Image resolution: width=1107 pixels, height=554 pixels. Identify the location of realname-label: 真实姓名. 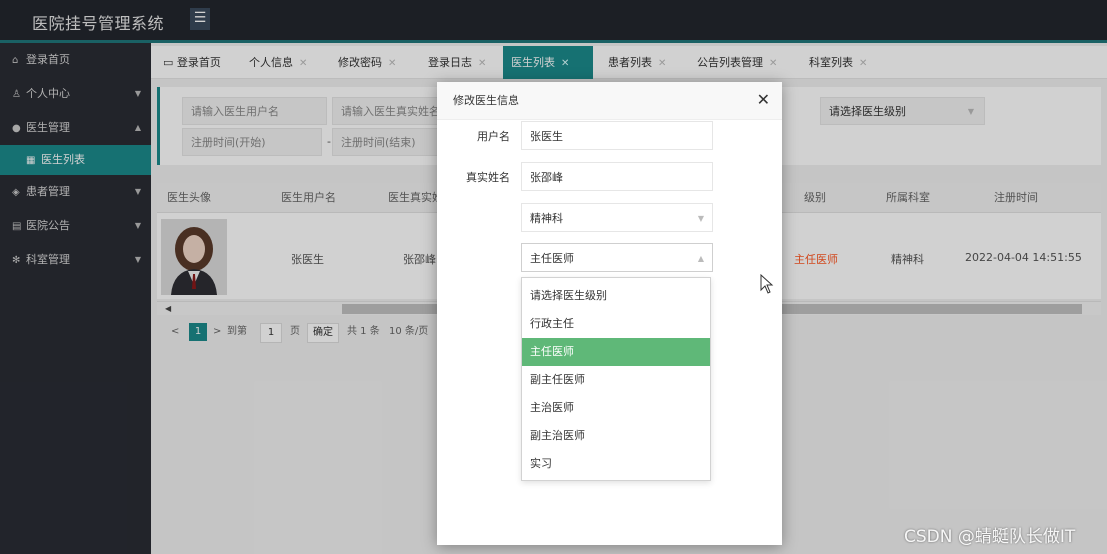
(488, 177).